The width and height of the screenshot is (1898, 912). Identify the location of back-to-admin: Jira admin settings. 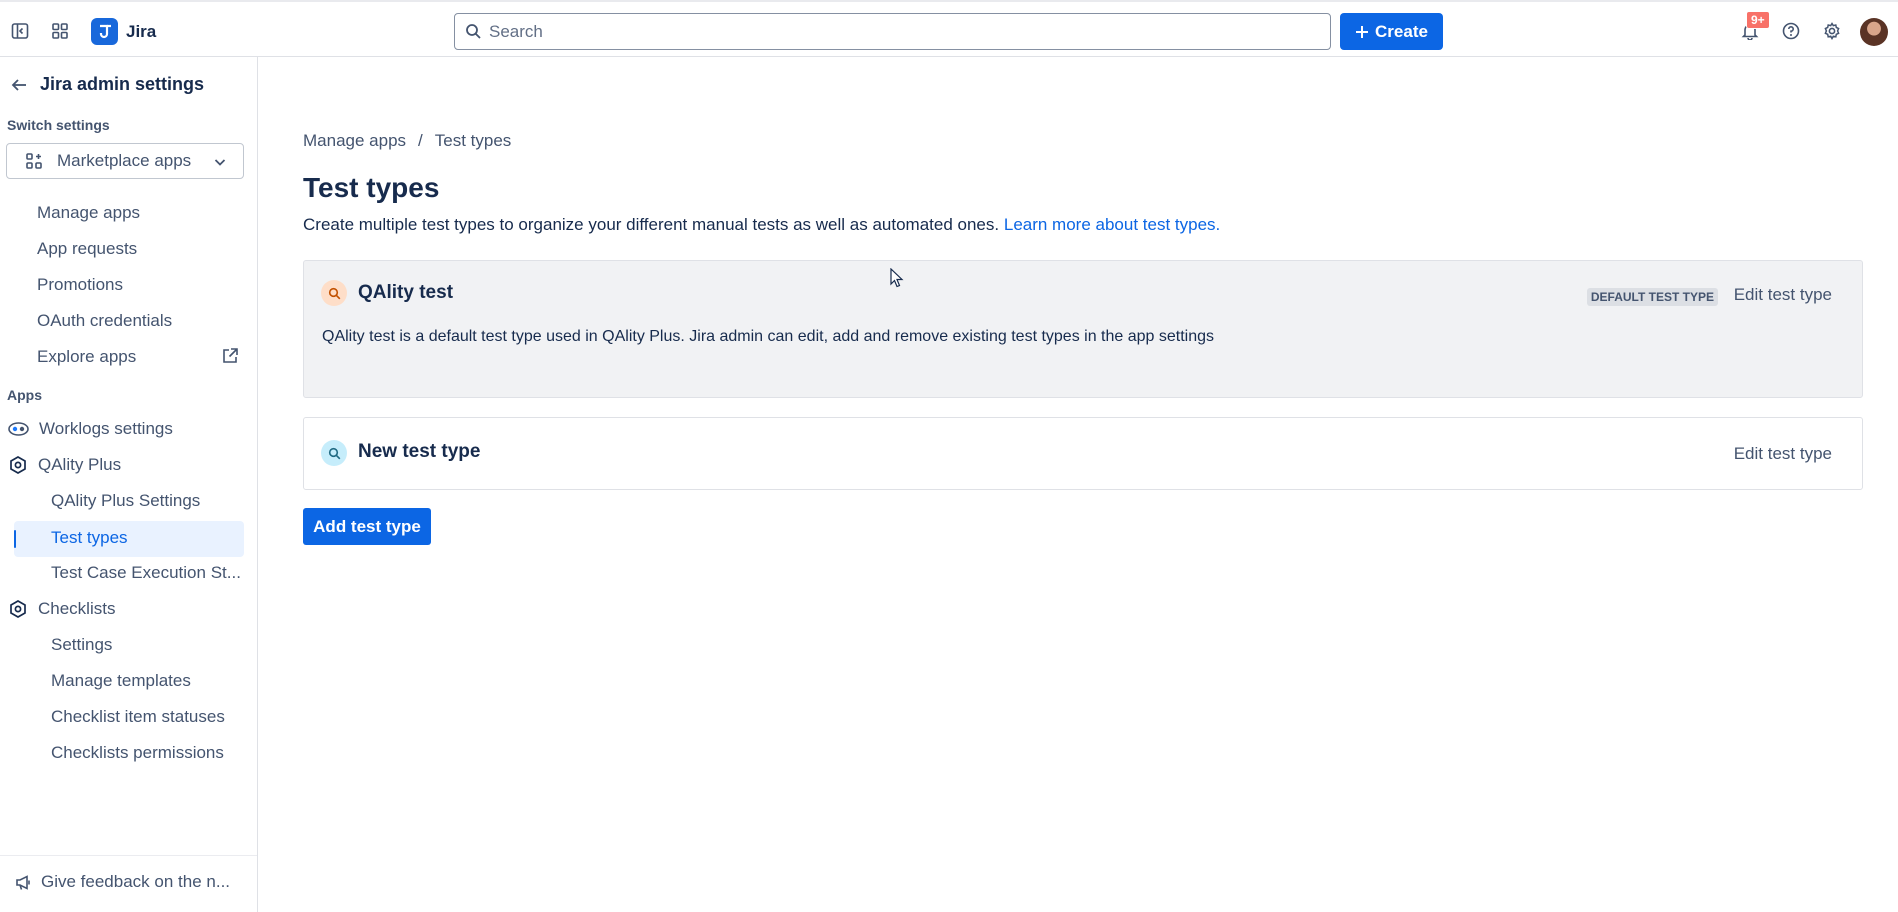
(107, 84).